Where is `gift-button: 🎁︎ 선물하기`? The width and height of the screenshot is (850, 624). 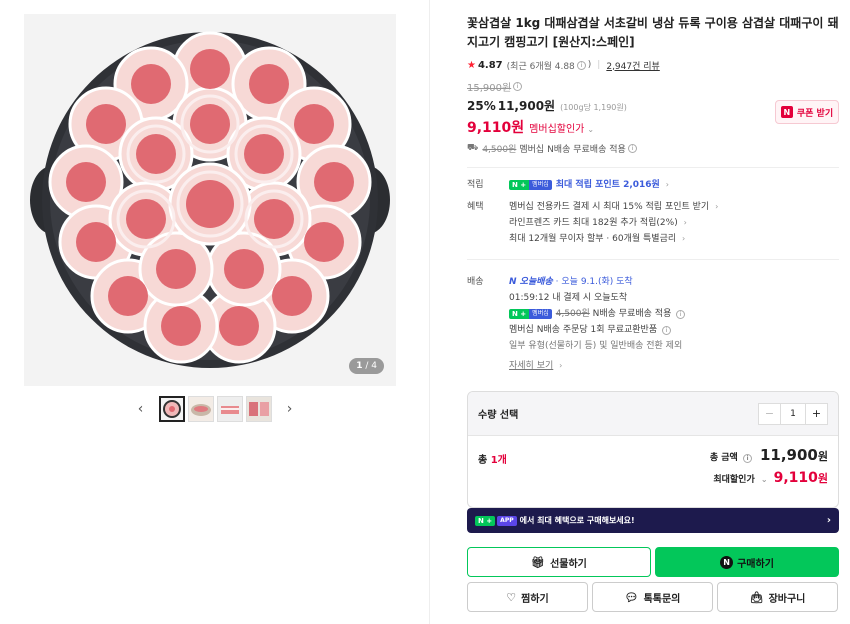
gift-button: 🎁︎ 선물하기 is located at coordinates (559, 562).